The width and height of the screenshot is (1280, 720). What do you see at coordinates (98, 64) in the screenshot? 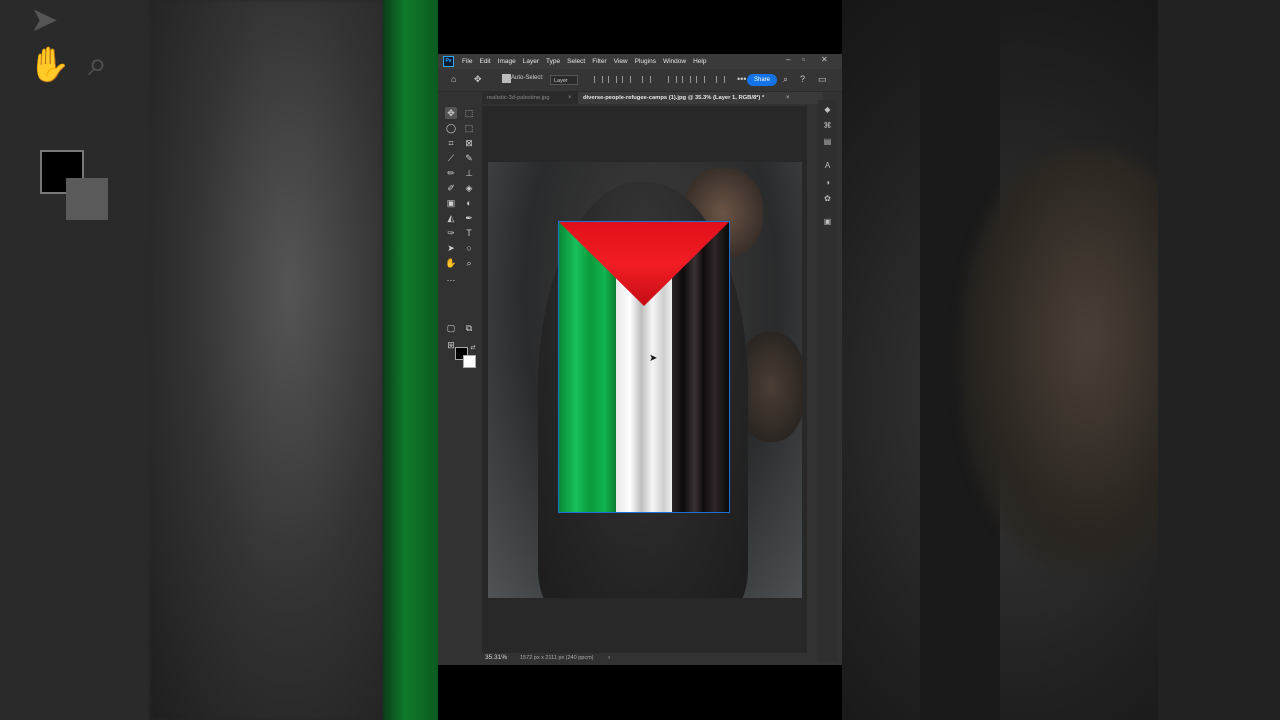
I see `ghost-zoom-icon: ⌕` at bounding box center [98, 64].